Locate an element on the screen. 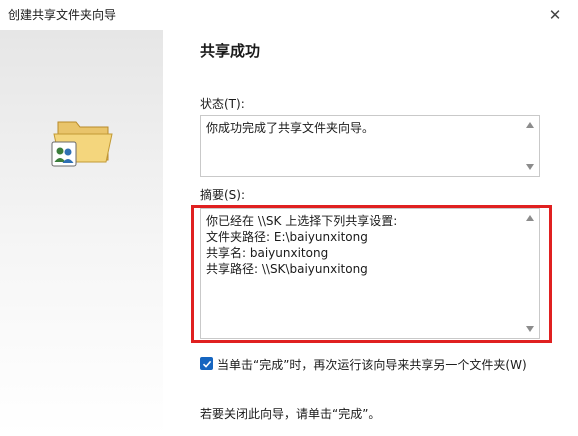  status-scrollbar is located at coordinates (530, 146).